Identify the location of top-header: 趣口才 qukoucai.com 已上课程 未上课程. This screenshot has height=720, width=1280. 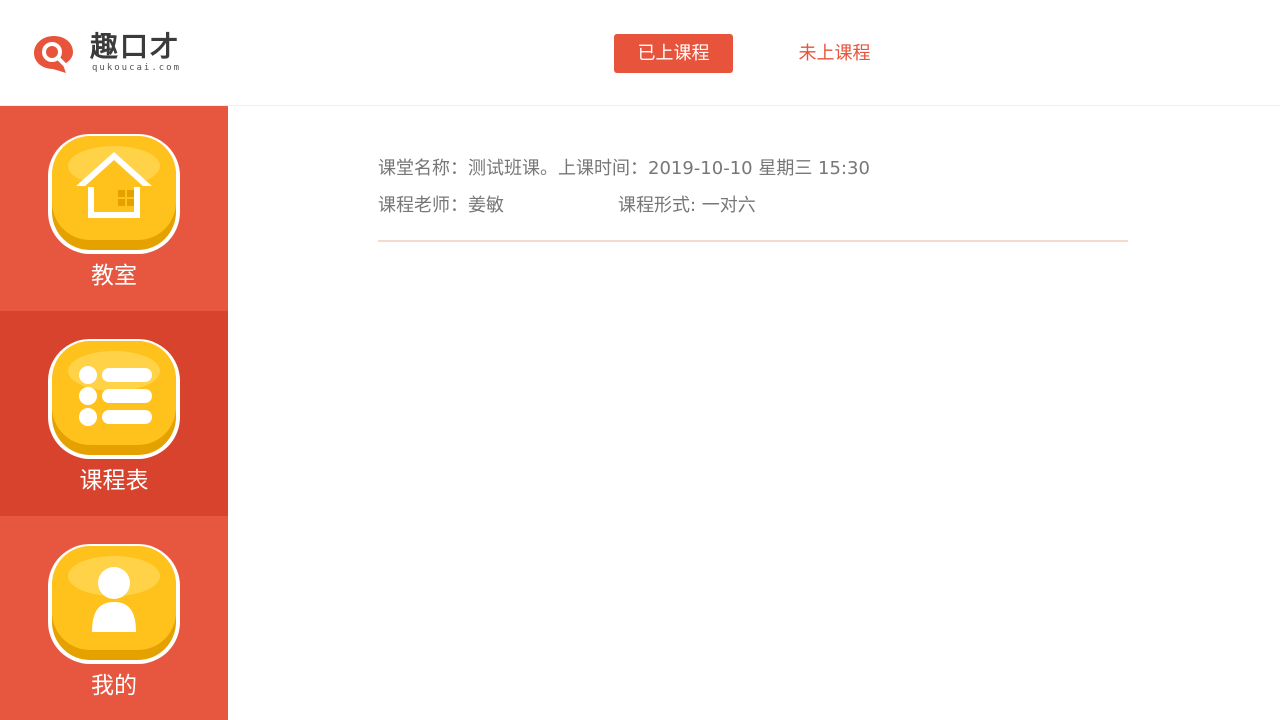
(640, 53).